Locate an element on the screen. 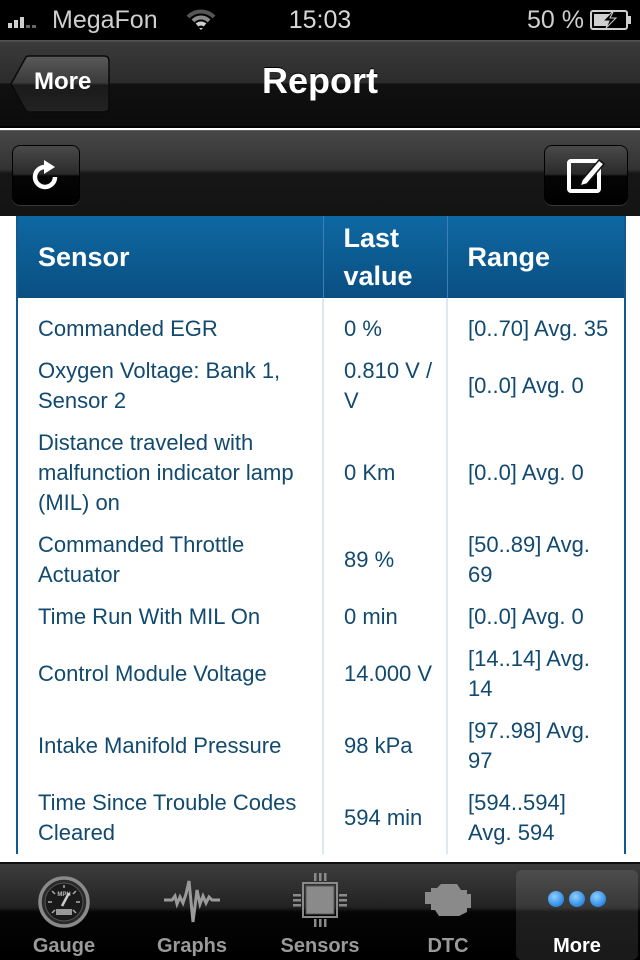 The height and width of the screenshot is (960, 640). tab-bar: MPH Gauge Graphs Sensors DTC More is located at coordinates (320, 911).